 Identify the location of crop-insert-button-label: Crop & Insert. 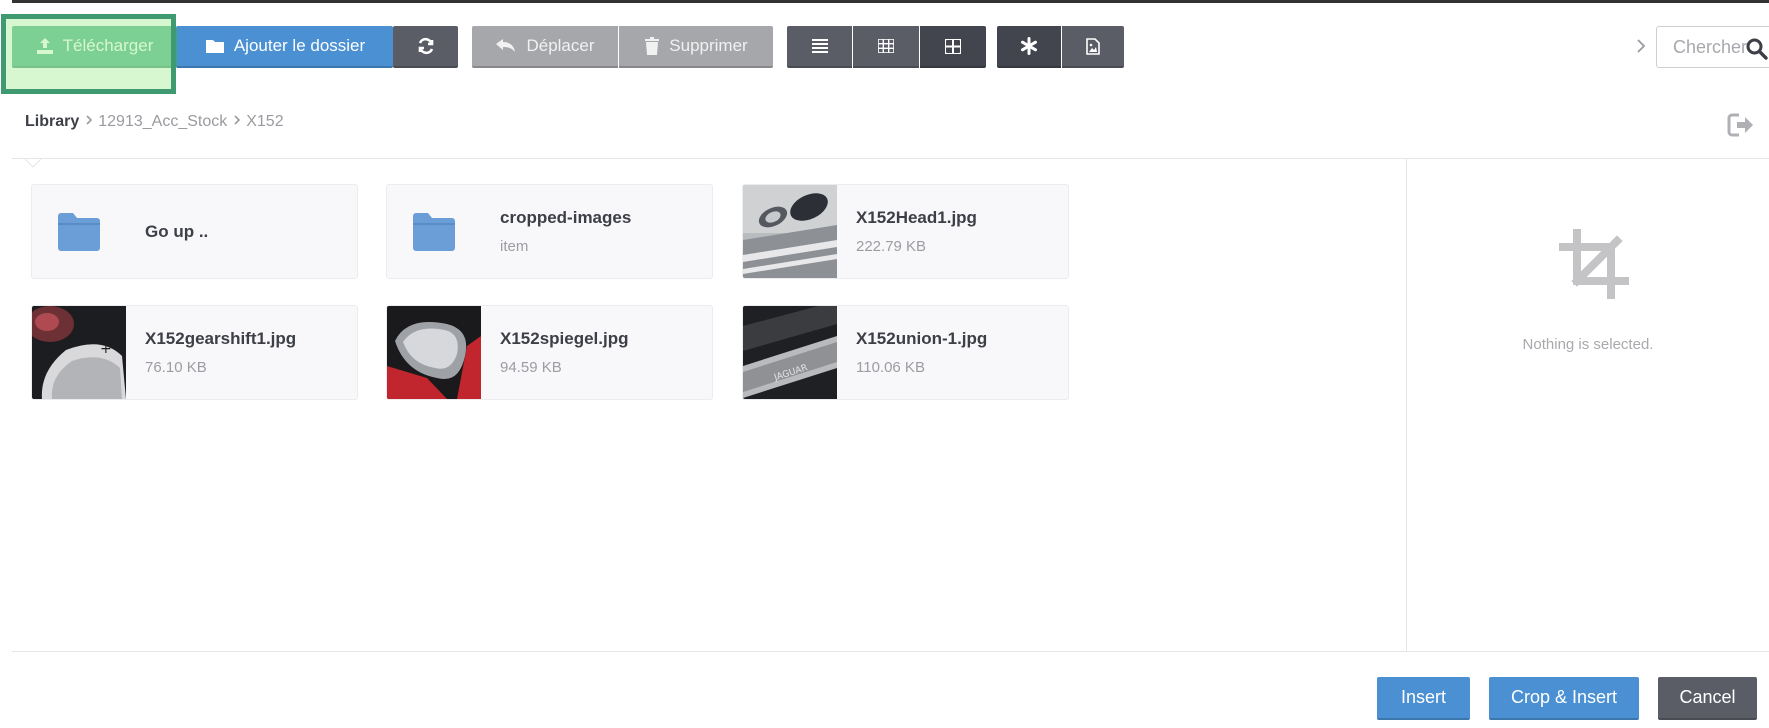
(1564, 697).